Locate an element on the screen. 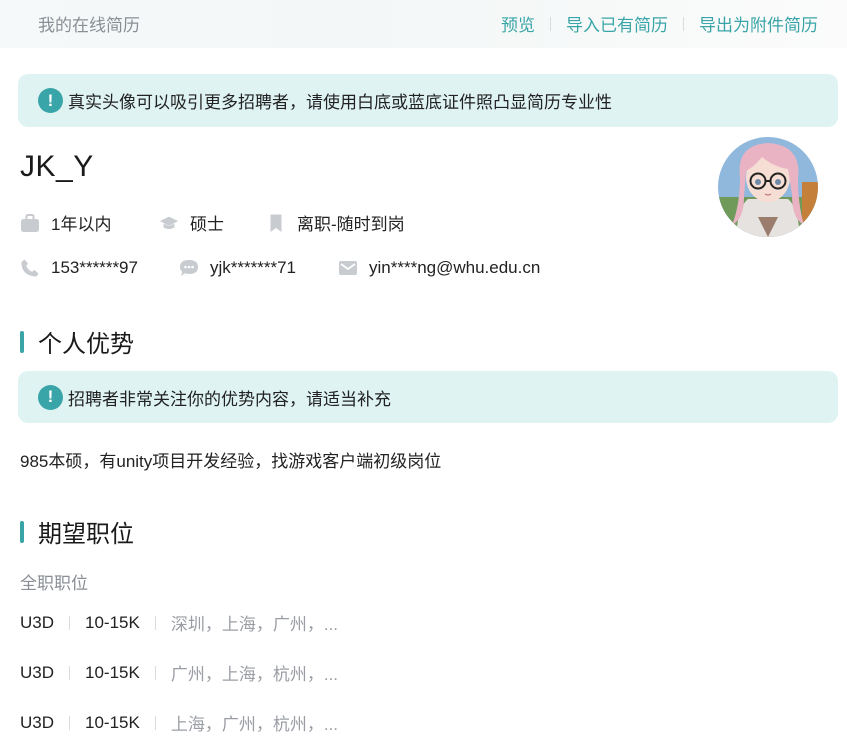 The width and height of the screenshot is (847, 747). status-item: 离职-随时到岗 is located at coordinates (335, 222).